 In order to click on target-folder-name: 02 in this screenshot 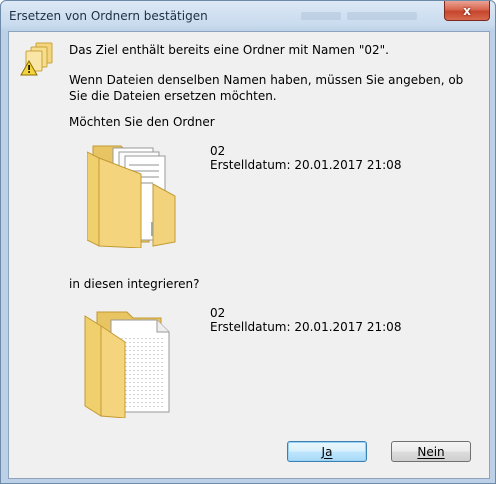, I will do `click(218, 313)`.